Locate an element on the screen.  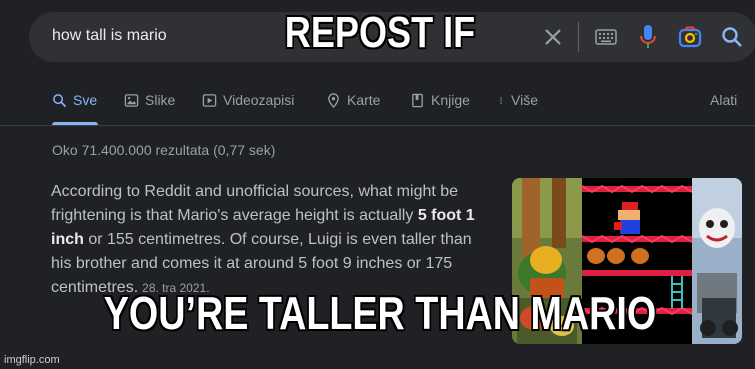
more-icon is located at coordinates (501, 100).